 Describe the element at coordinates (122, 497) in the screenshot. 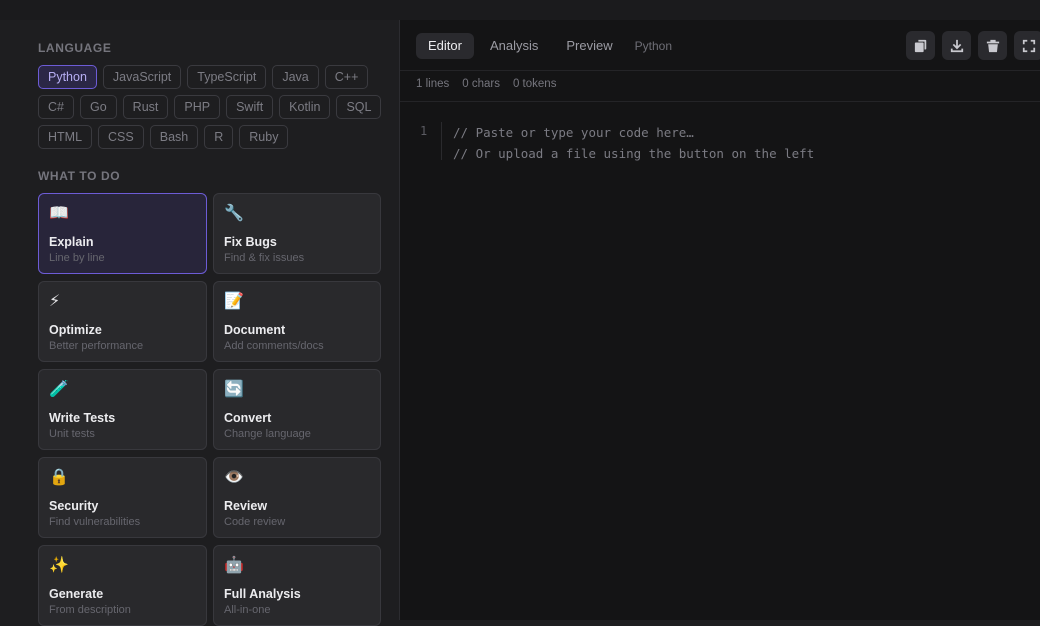

I see `action-card-security: 🔒 Security Find vulnerabilities` at that location.